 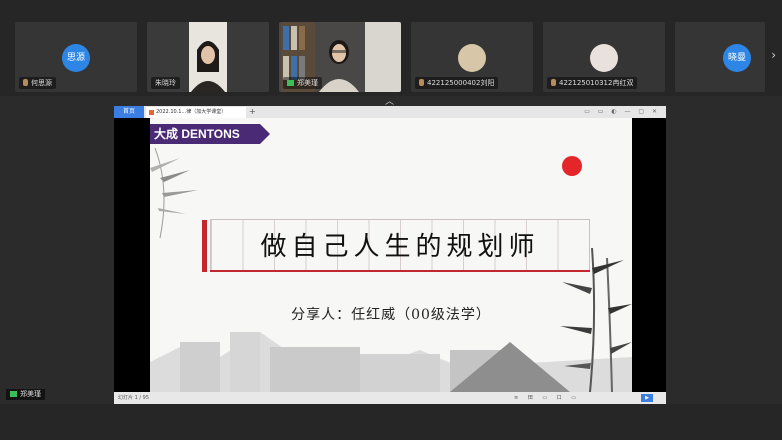 What do you see at coordinates (461, 83) in the screenshot?
I see `participant-name-text: 422125000402刘阳` at bounding box center [461, 83].